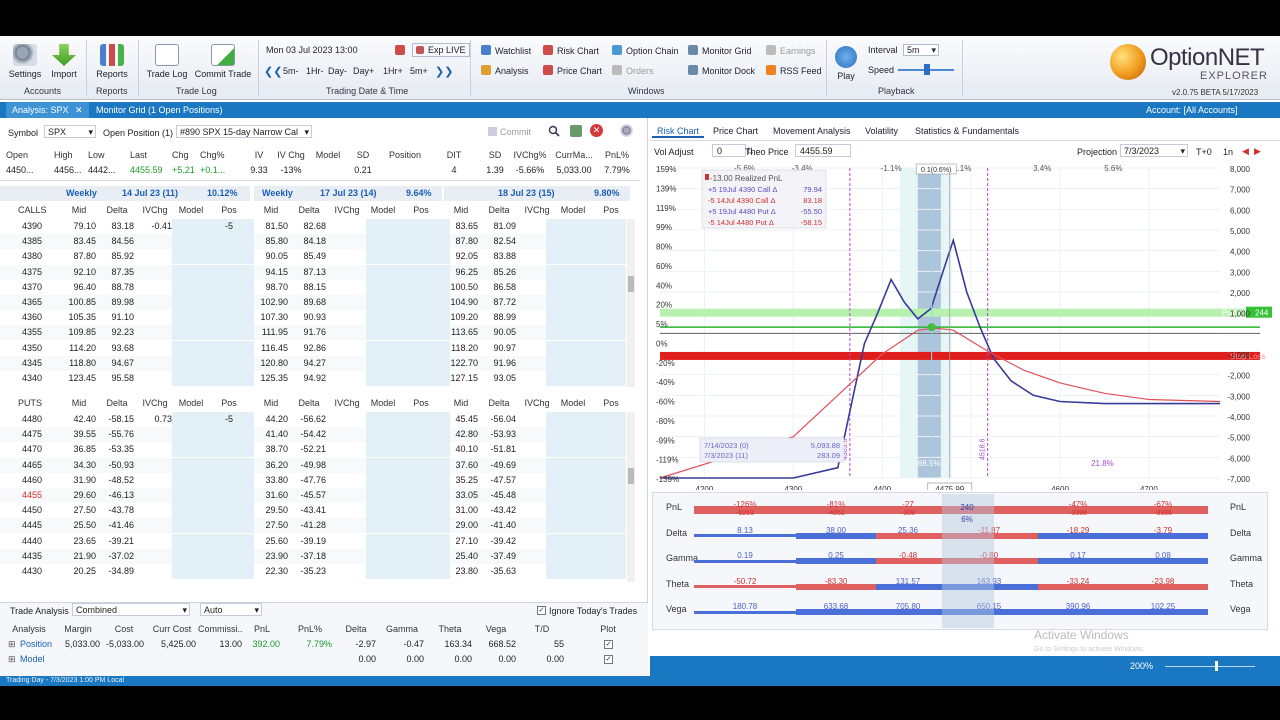 This screenshot has height=720, width=1280. Describe the element at coordinates (32, 556) in the screenshot. I see `strike-cell: 4435` at that location.